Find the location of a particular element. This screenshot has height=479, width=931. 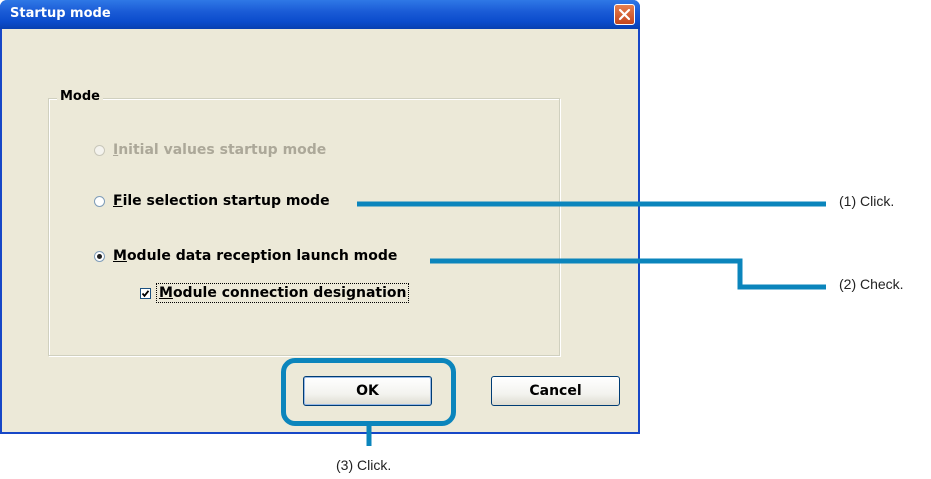

step3-callout: (3) Click. is located at coordinates (364, 465).